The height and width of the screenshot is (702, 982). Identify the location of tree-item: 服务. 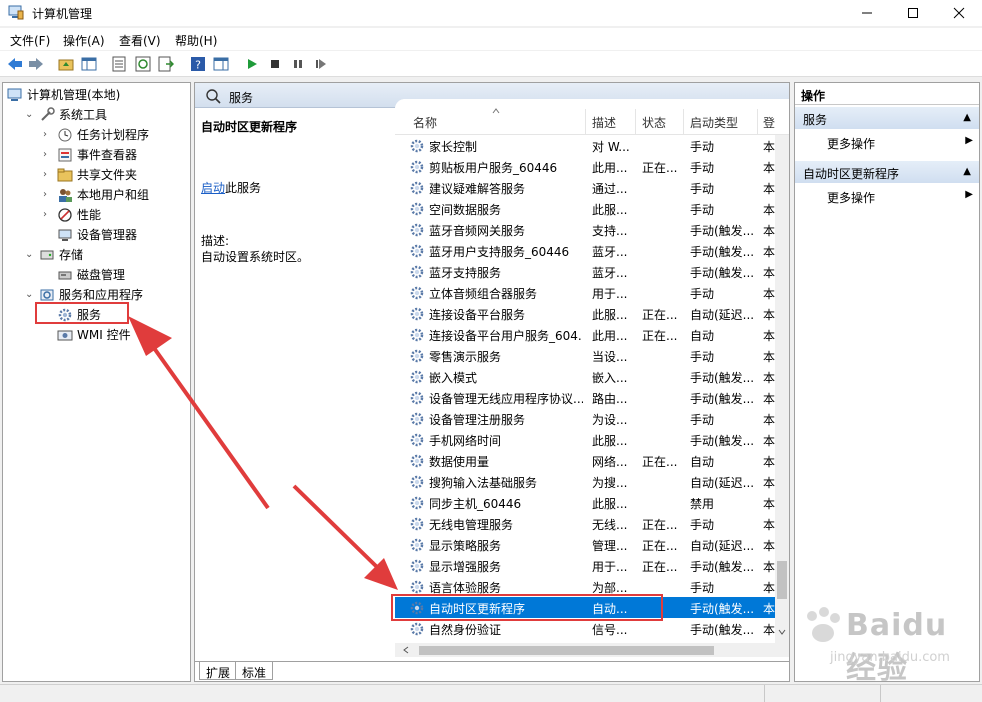
(72, 314).